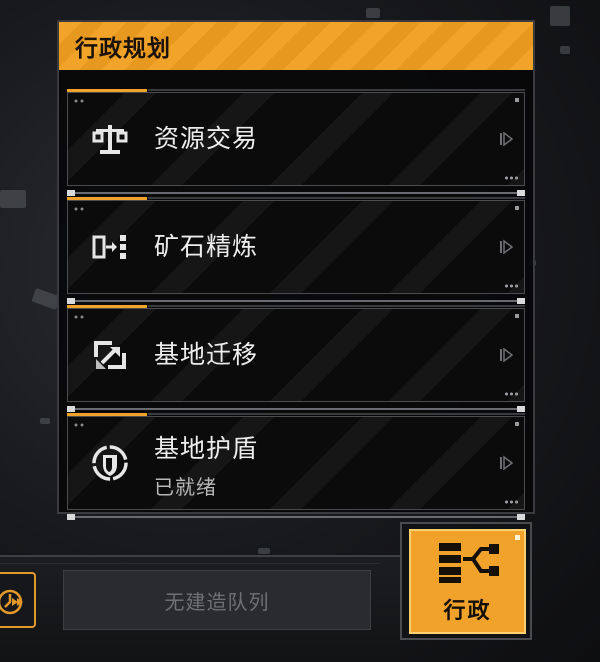 The image size is (600, 662). Describe the element at coordinates (110, 463) in the screenshot. I see `shield-icon` at that location.